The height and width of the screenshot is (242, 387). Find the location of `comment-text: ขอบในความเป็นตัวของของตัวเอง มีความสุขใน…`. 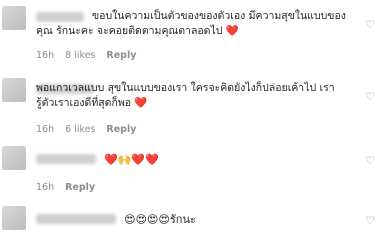

comment-text: ขอบในความเป็นตัวของของตัวเอง มีความสุขใน… is located at coordinates (191, 23).